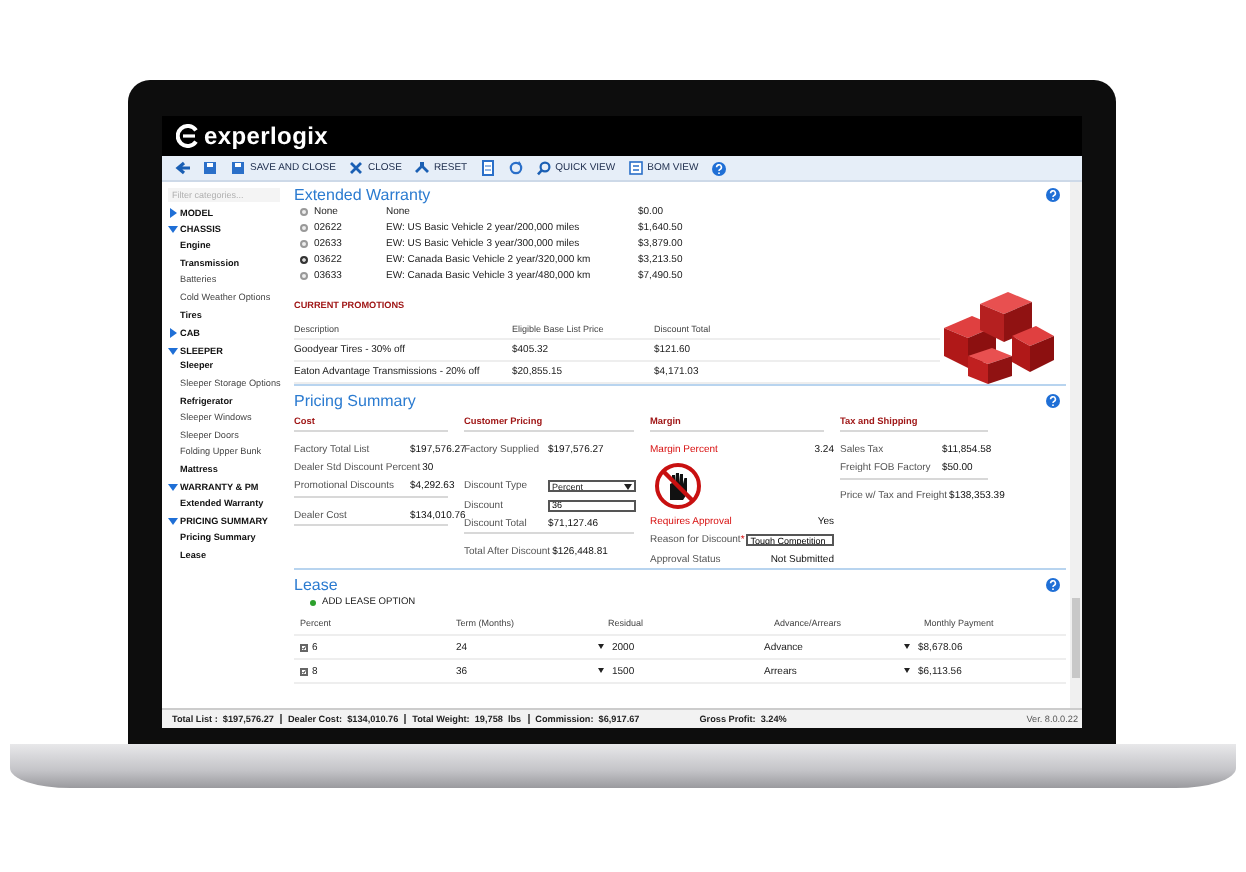  Describe the element at coordinates (355, 168) in the screenshot. I see `close-icon` at that location.